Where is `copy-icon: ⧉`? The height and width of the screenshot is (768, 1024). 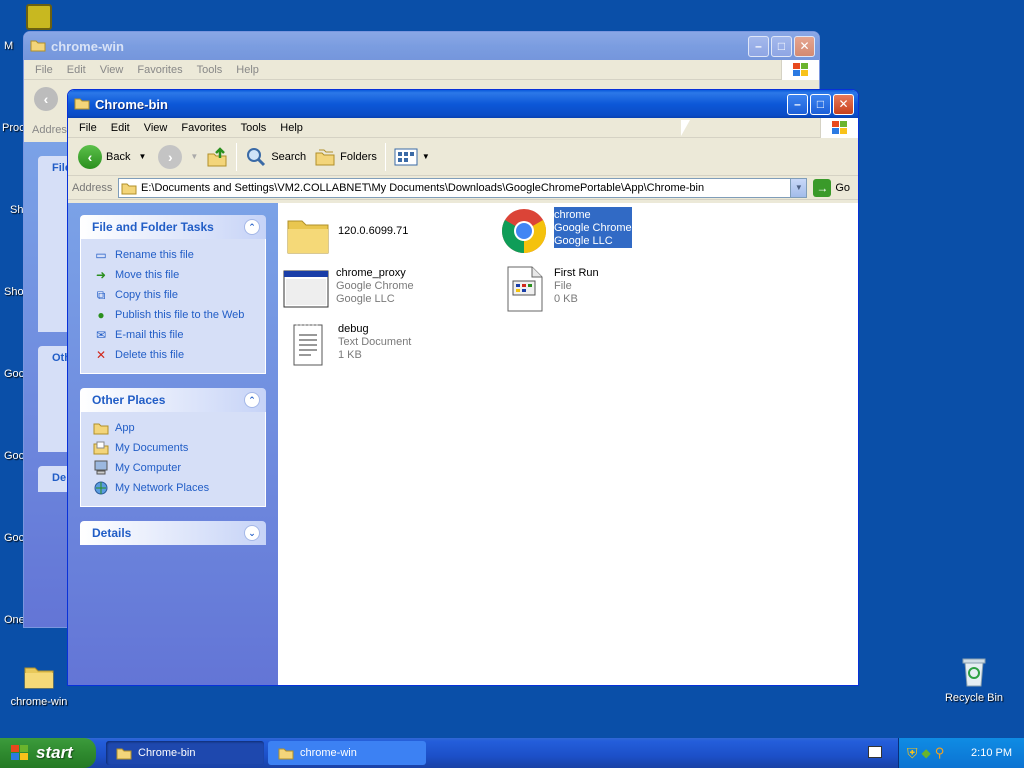 copy-icon: ⧉ is located at coordinates (101, 294).